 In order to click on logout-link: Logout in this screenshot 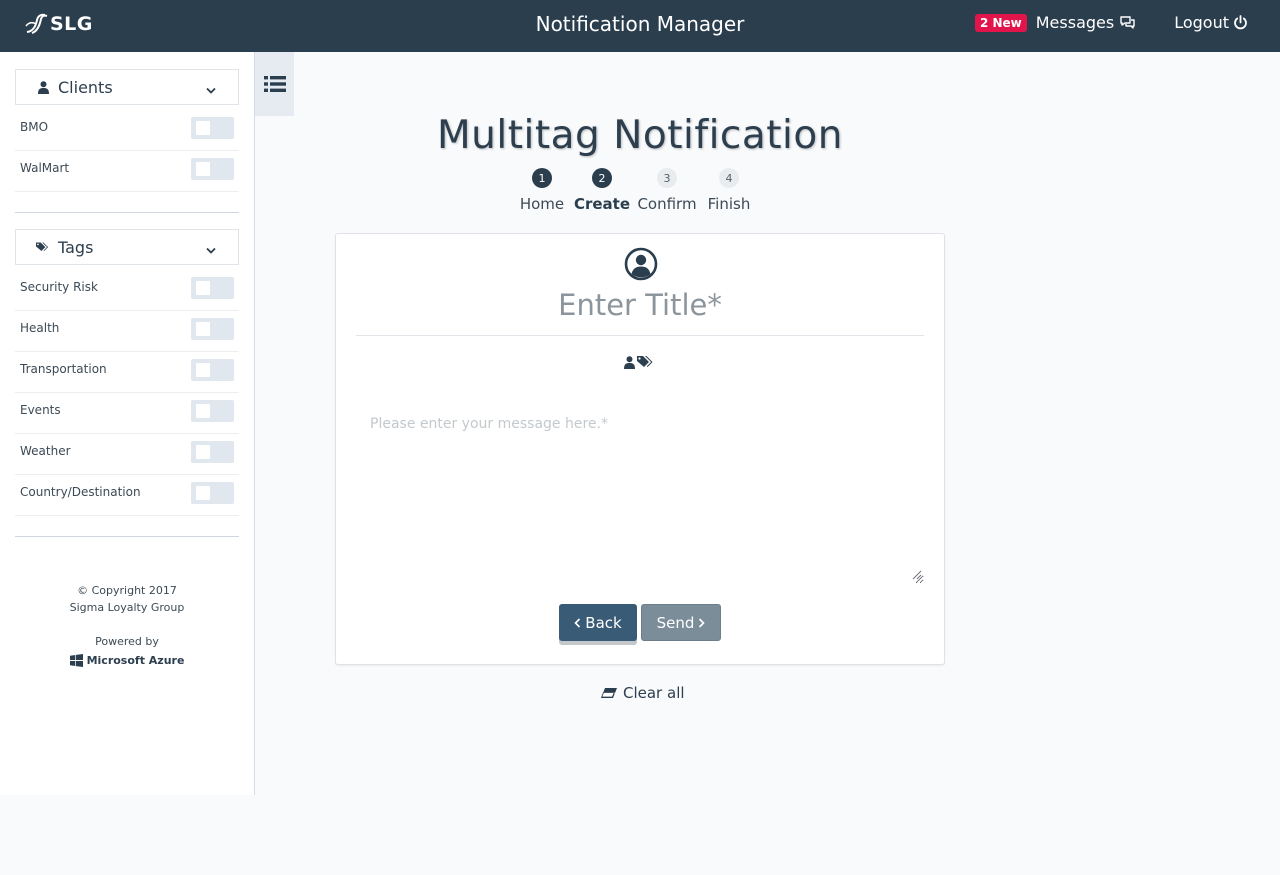, I will do `click(1211, 22)`.